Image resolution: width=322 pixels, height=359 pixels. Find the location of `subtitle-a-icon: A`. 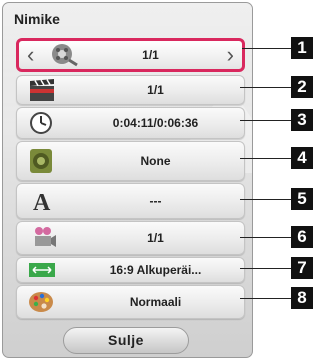

subtitle-a-icon: A is located at coordinates (42, 202).